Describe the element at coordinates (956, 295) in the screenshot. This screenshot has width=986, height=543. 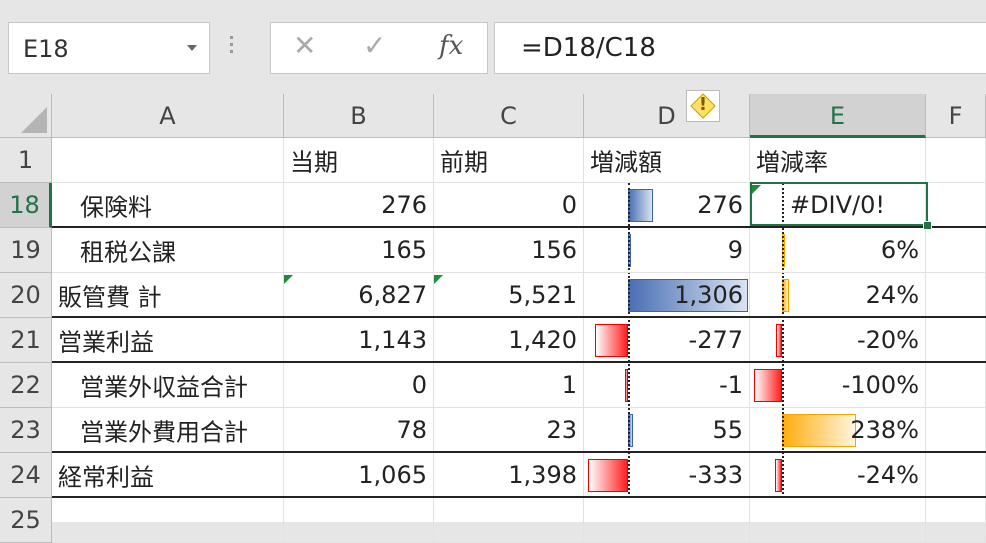
I see `cell-f20` at that location.